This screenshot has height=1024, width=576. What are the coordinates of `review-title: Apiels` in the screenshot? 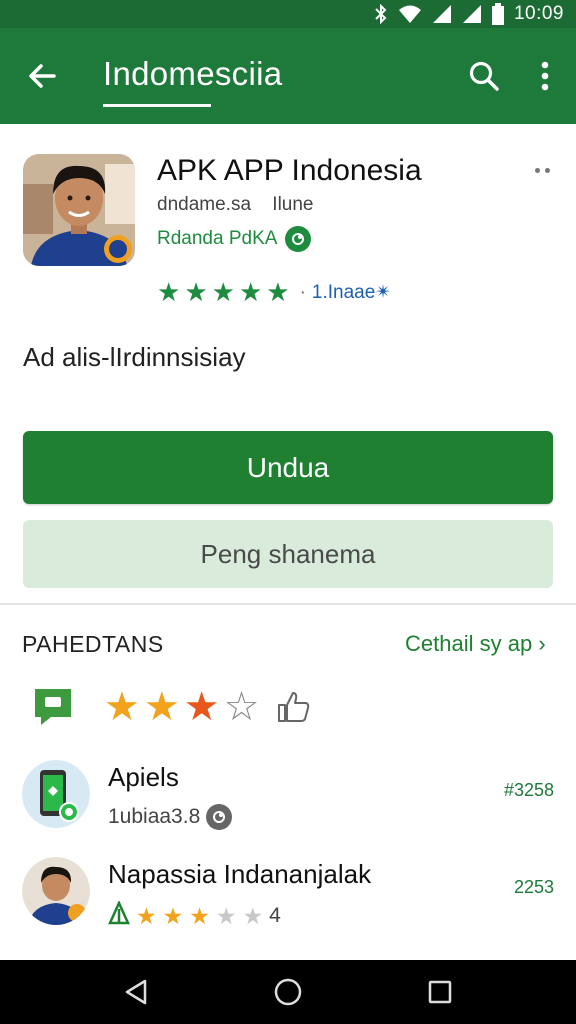 It's located at (143, 777).